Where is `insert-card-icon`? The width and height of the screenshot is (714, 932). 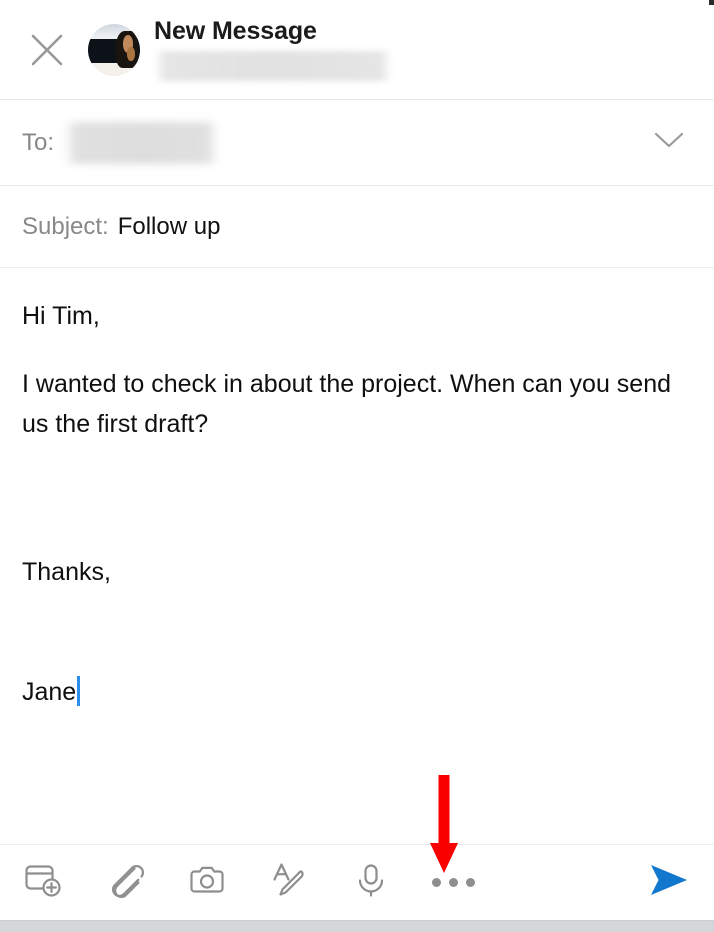
insert-card-icon is located at coordinates (43, 882).